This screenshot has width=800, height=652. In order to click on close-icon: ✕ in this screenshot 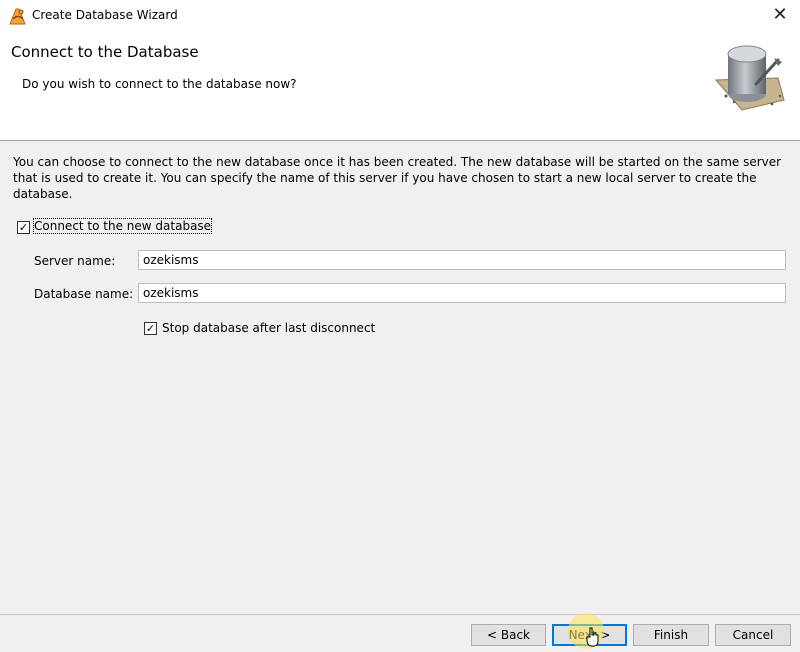, I will do `click(780, 14)`.